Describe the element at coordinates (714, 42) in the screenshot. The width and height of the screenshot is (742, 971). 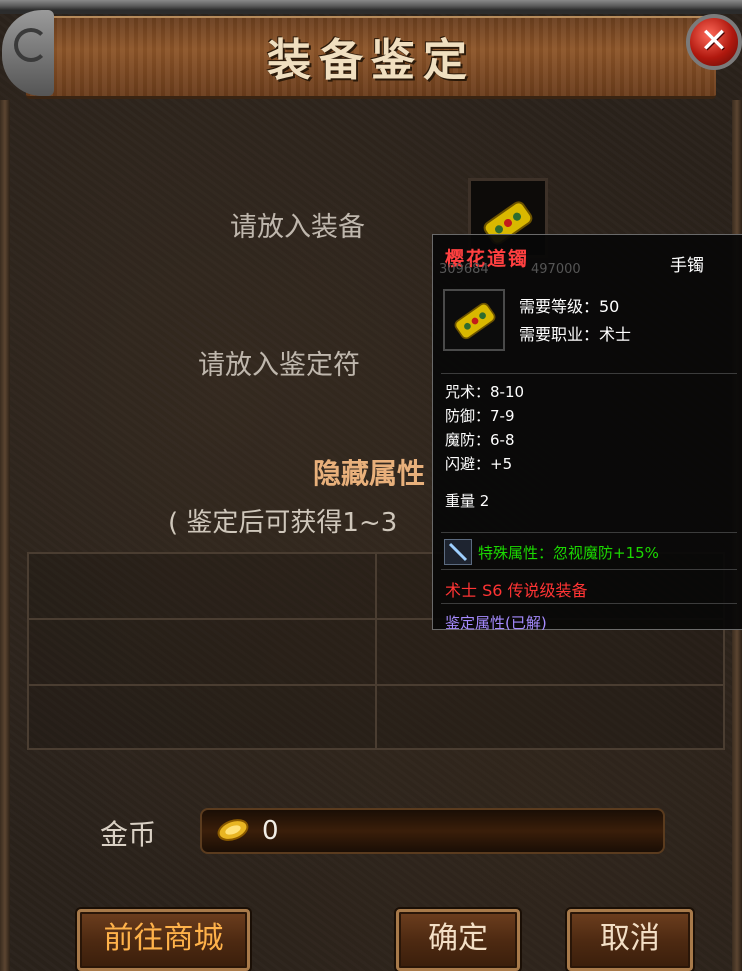
I see `close-button: ✕` at that location.